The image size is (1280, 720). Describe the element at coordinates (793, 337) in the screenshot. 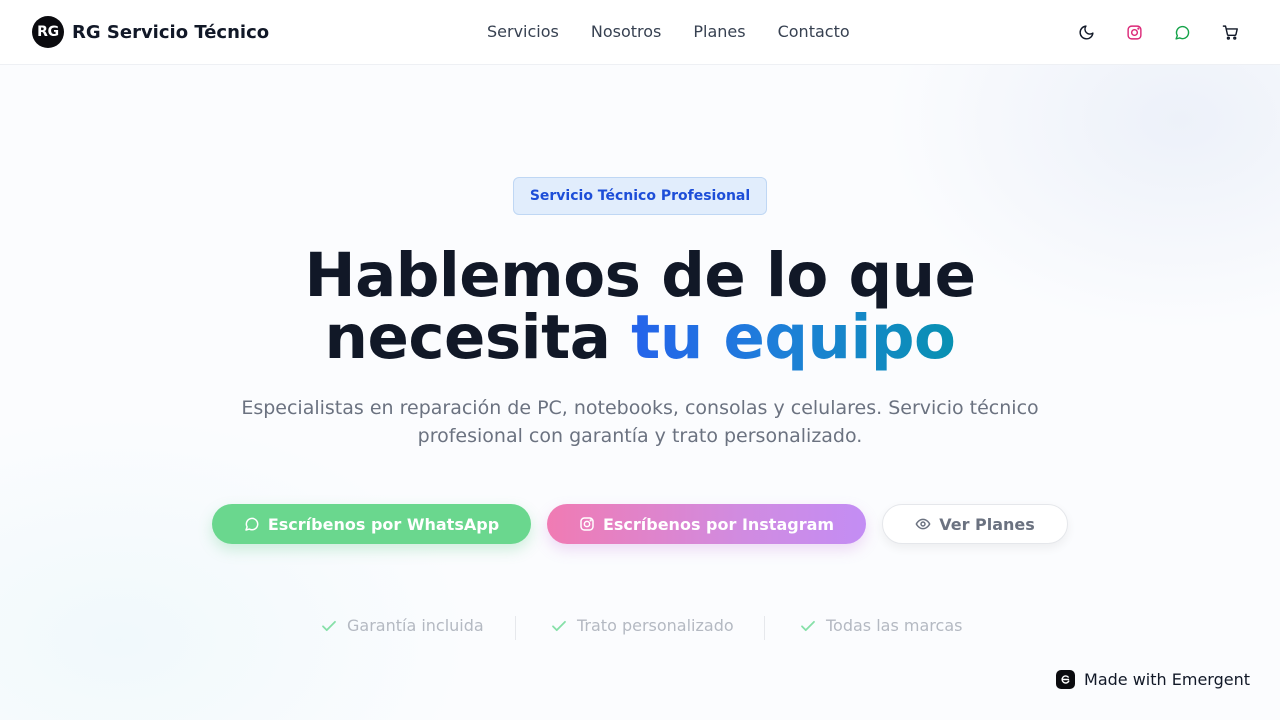

I see `hero-title-accent: tu equipo` at that location.